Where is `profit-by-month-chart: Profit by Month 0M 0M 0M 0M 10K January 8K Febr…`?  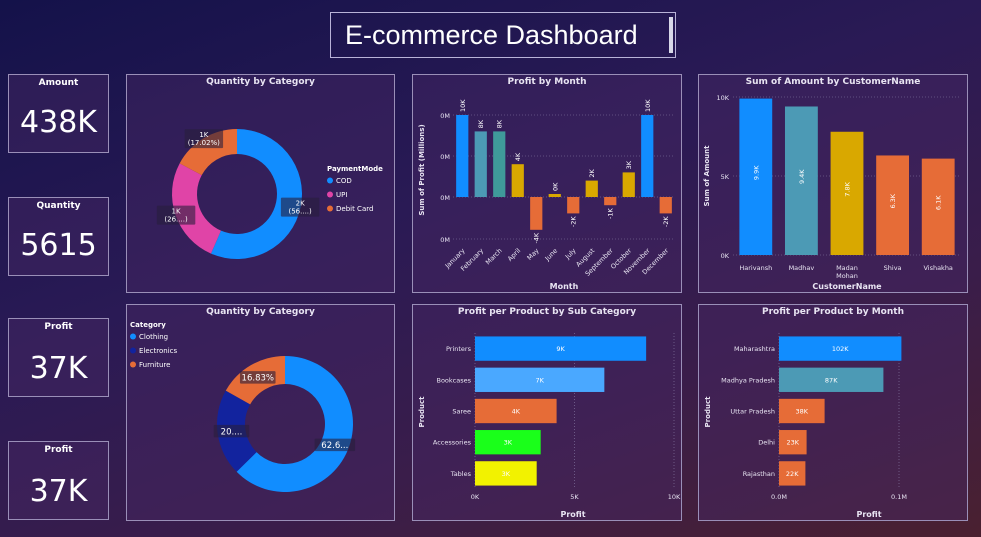 profit-by-month-chart: Profit by Month 0M 0M 0M 0M 10K January 8K Febr… is located at coordinates (547, 183).